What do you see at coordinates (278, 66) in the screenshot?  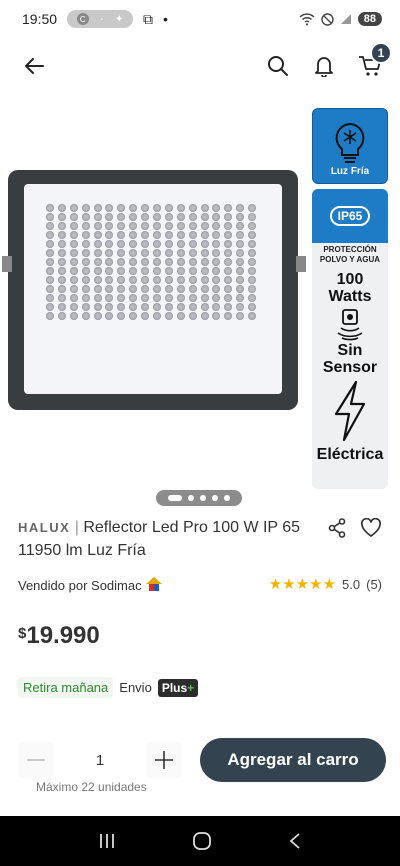 I see `search-button` at bounding box center [278, 66].